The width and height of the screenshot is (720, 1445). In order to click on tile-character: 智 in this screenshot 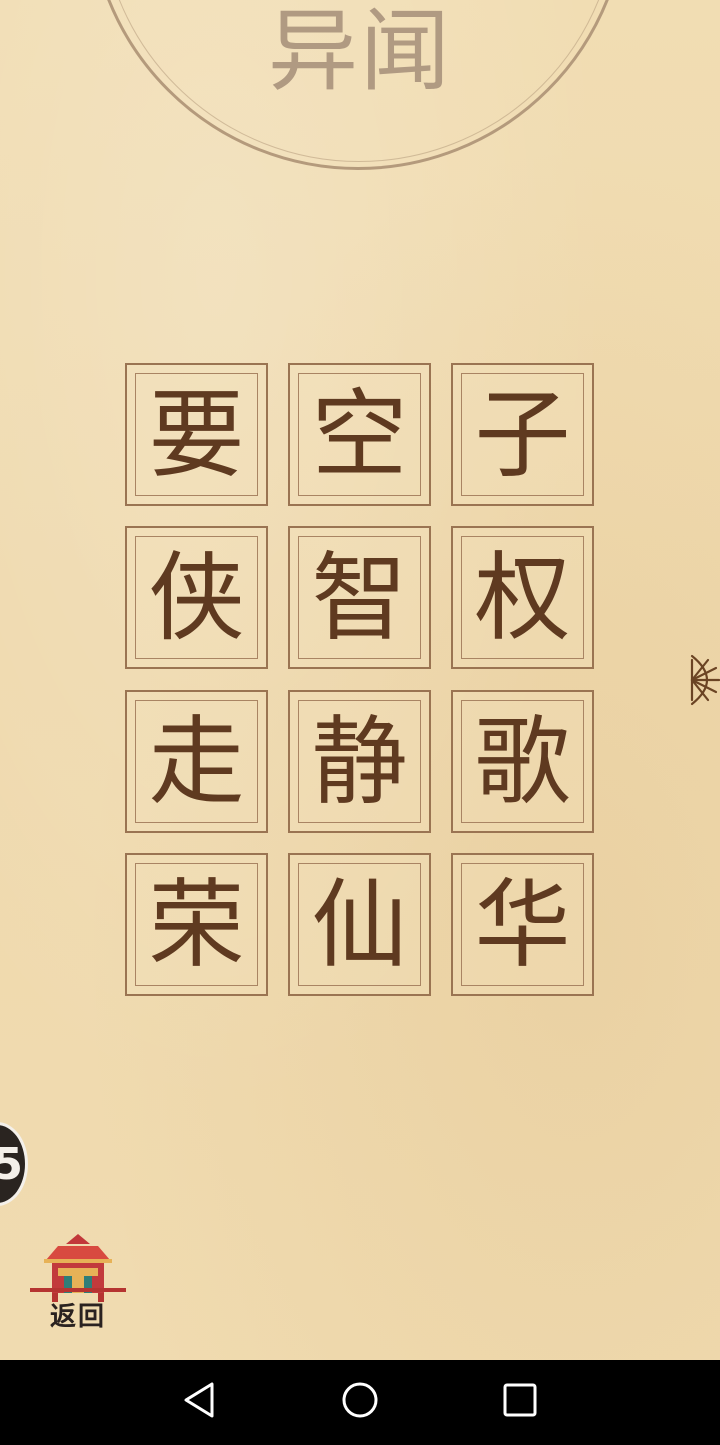, I will do `click(359, 597)`.